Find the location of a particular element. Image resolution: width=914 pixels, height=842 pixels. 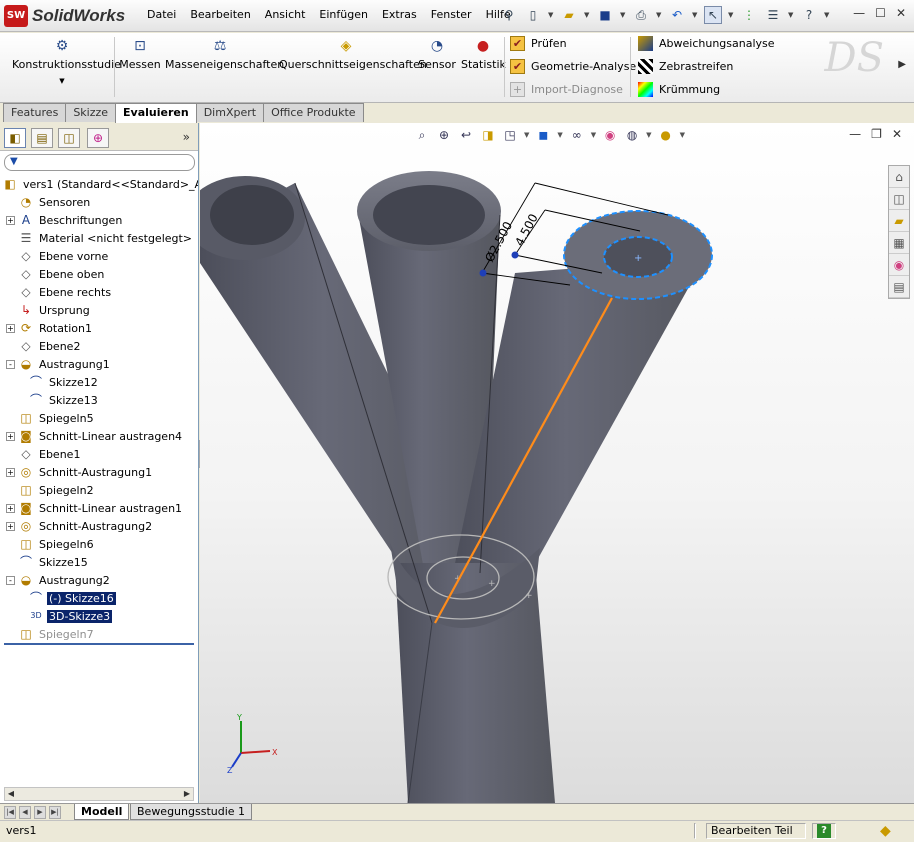

tree-node: ⌒ Skizze15 is located at coordinates (48, 562).